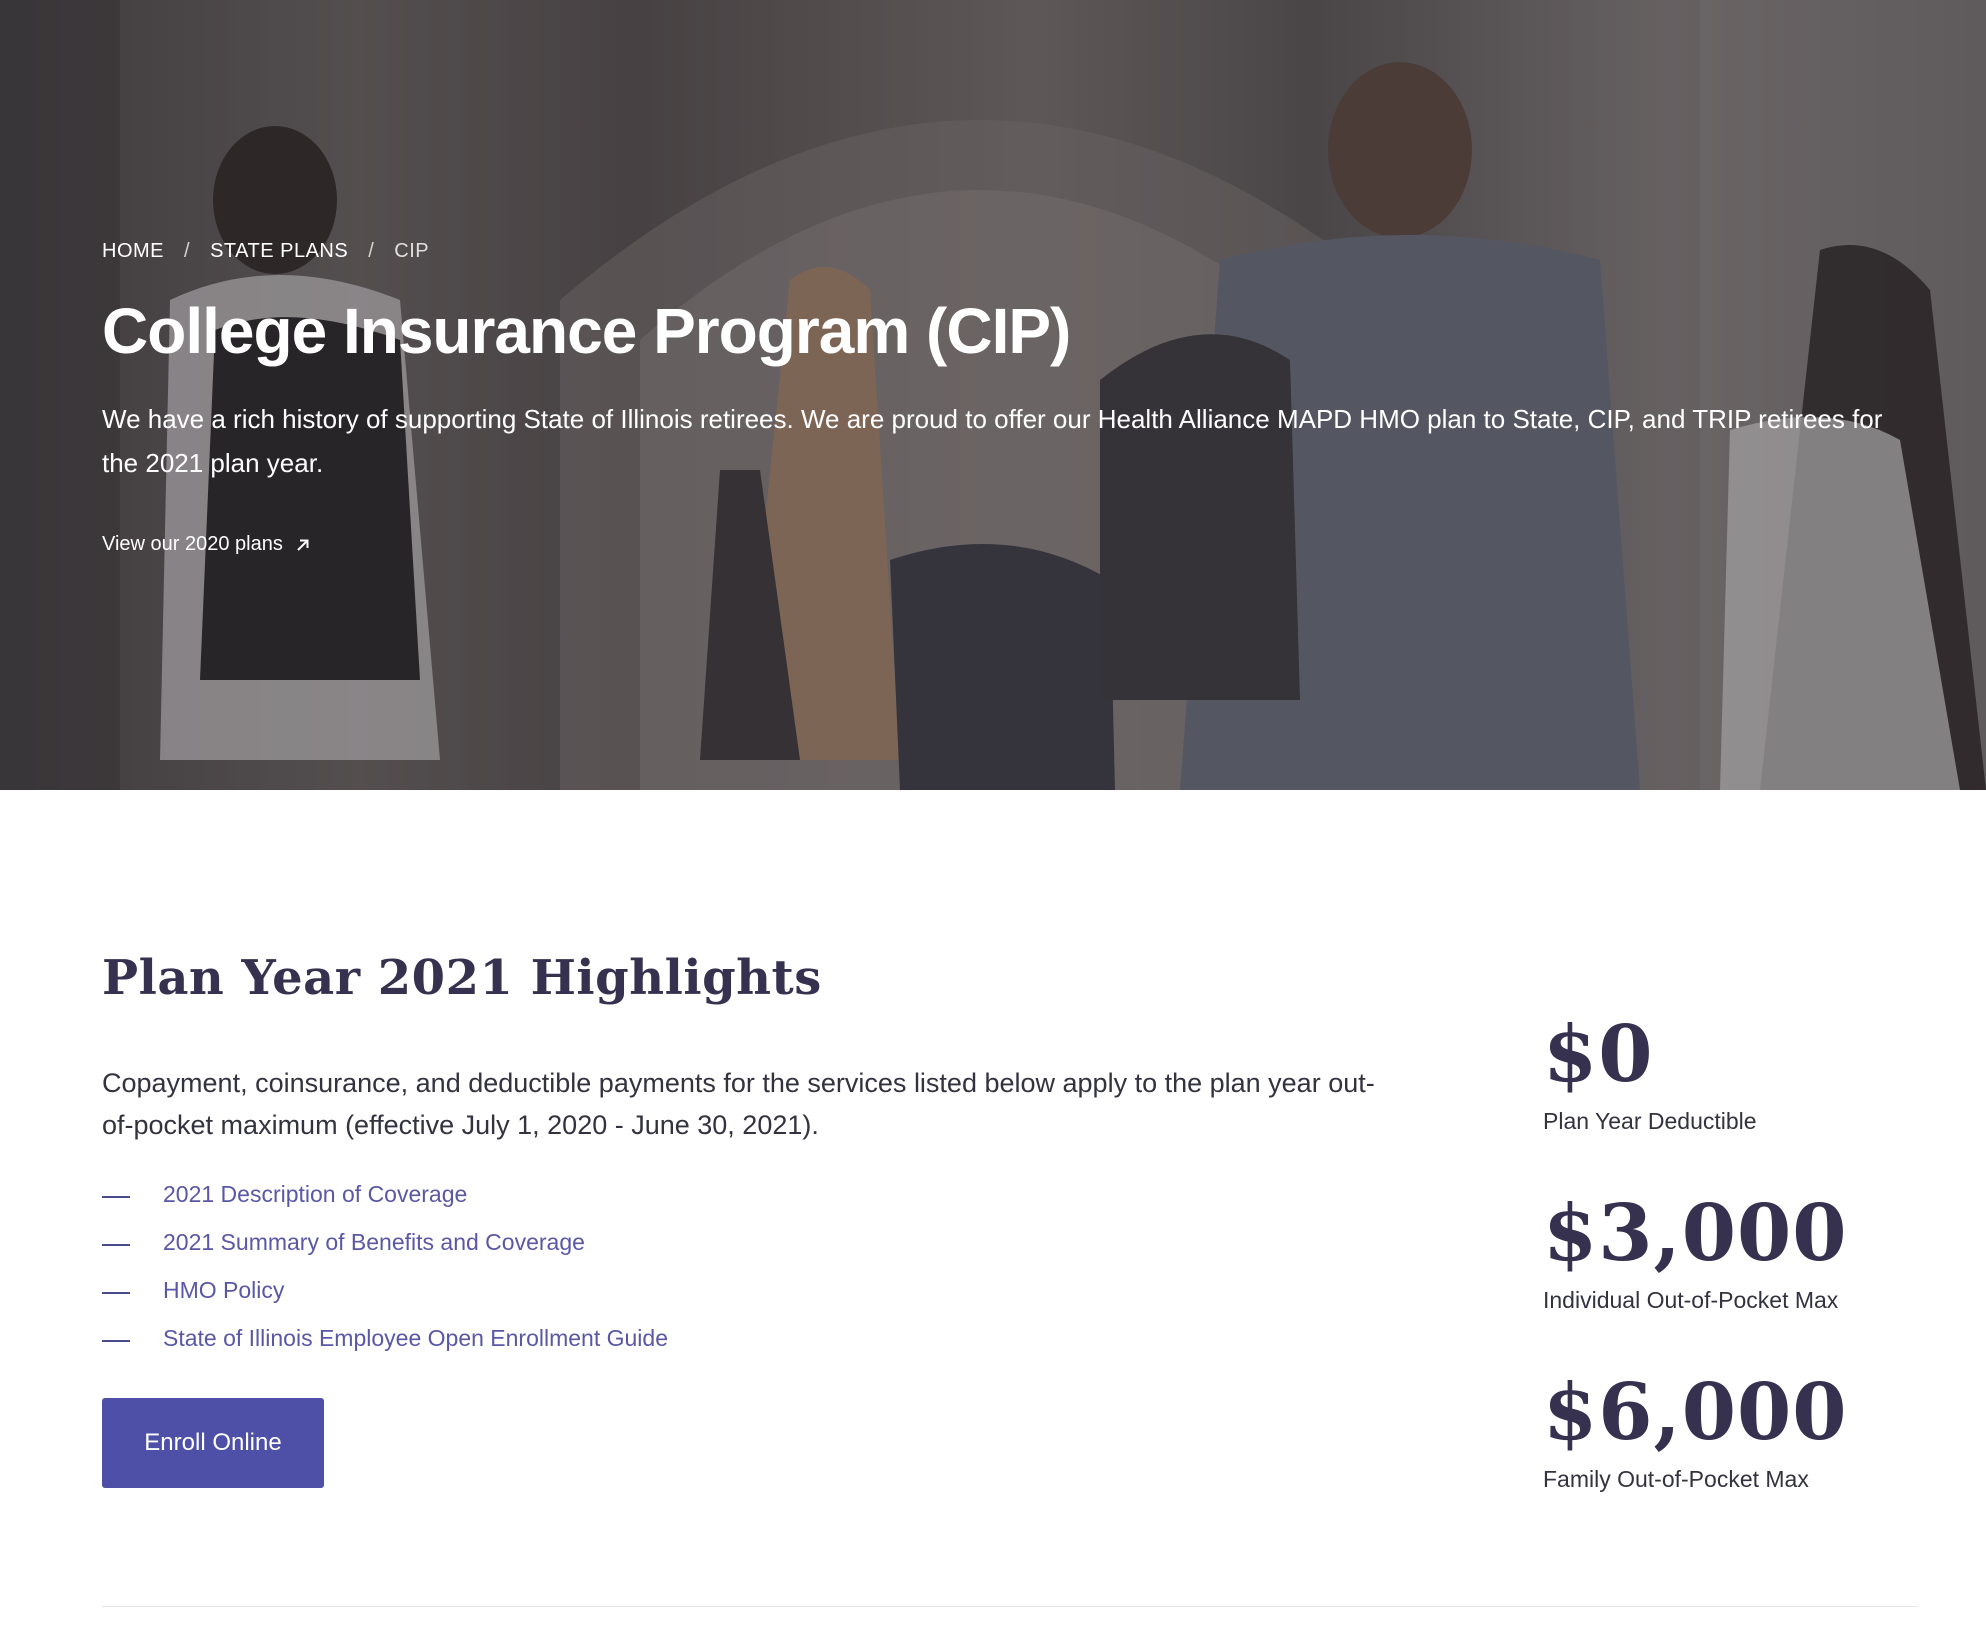 The width and height of the screenshot is (1986, 1632). What do you see at coordinates (1695, 1412) in the screenshot?
I see `stat-value: $6,000` at bounding box center [1695, 1412].